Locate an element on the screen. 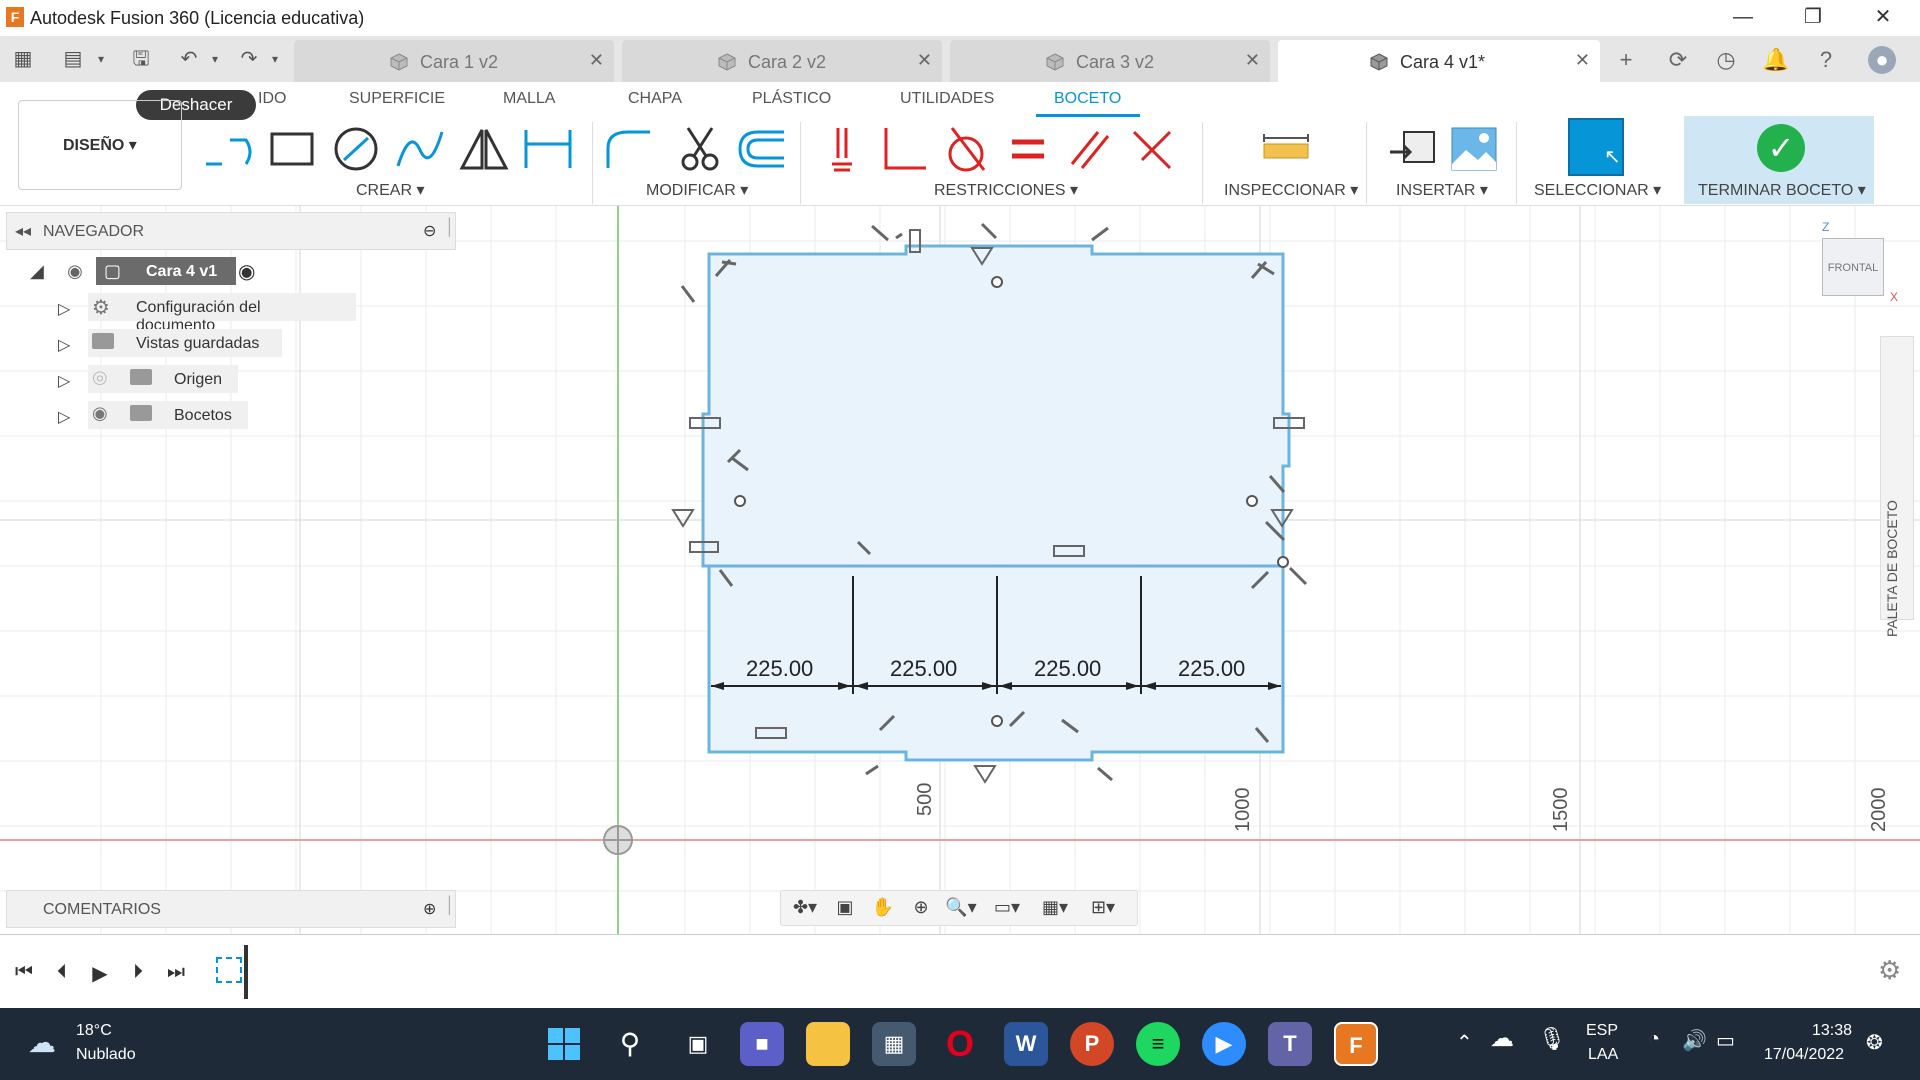 The width and height of the screenshot is (1920, 1080). opera-icon: O is located at coordinates (960, 1044).